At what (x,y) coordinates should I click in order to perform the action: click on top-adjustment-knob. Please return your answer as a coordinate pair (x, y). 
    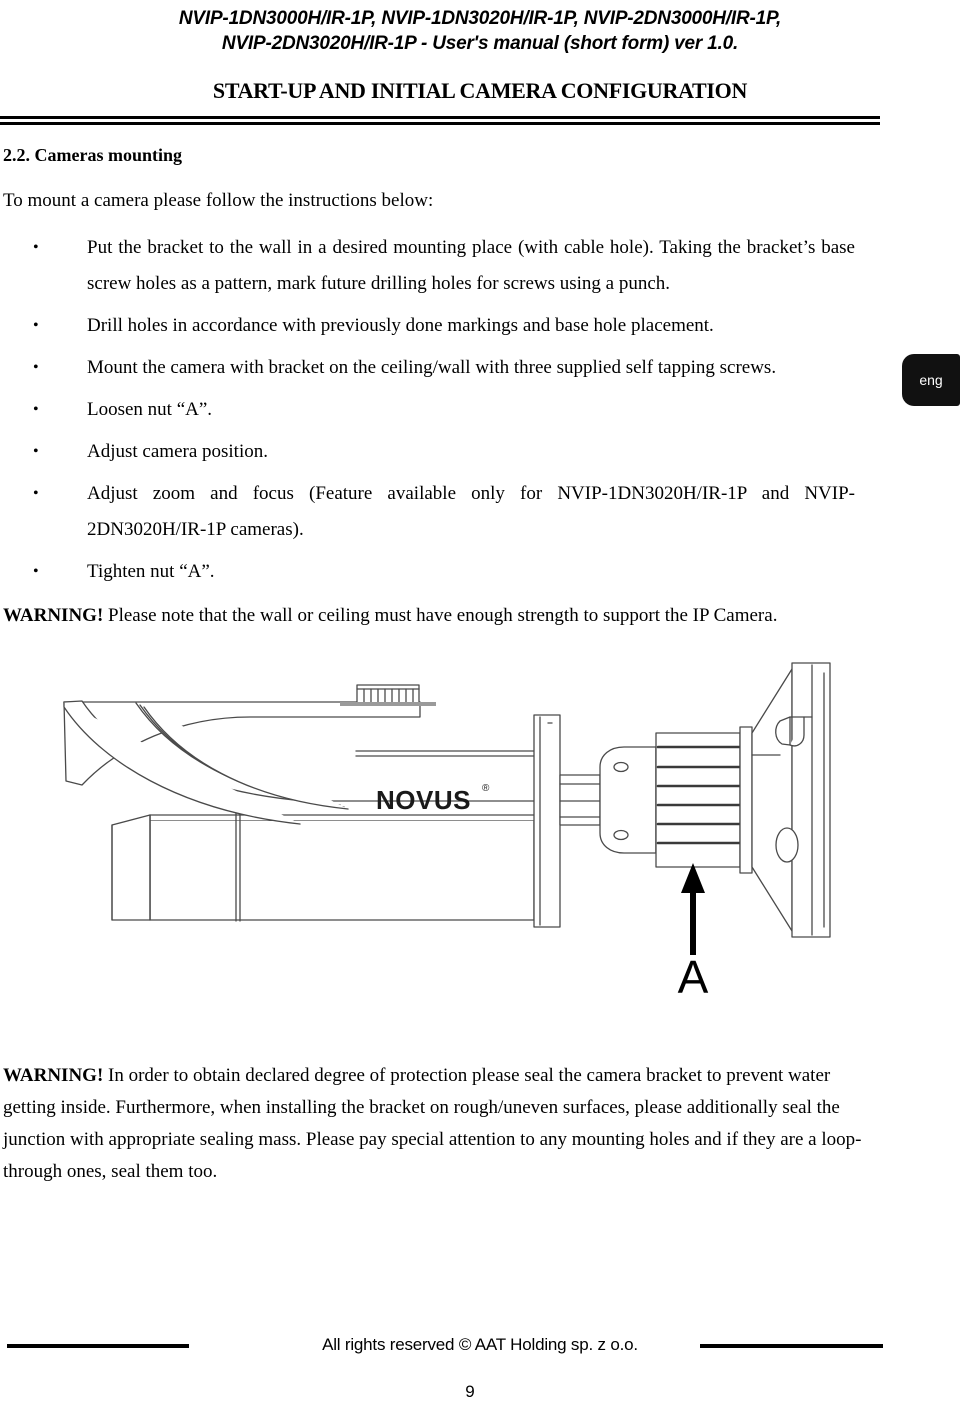
    Looking at the image, I should click on (388, 695).